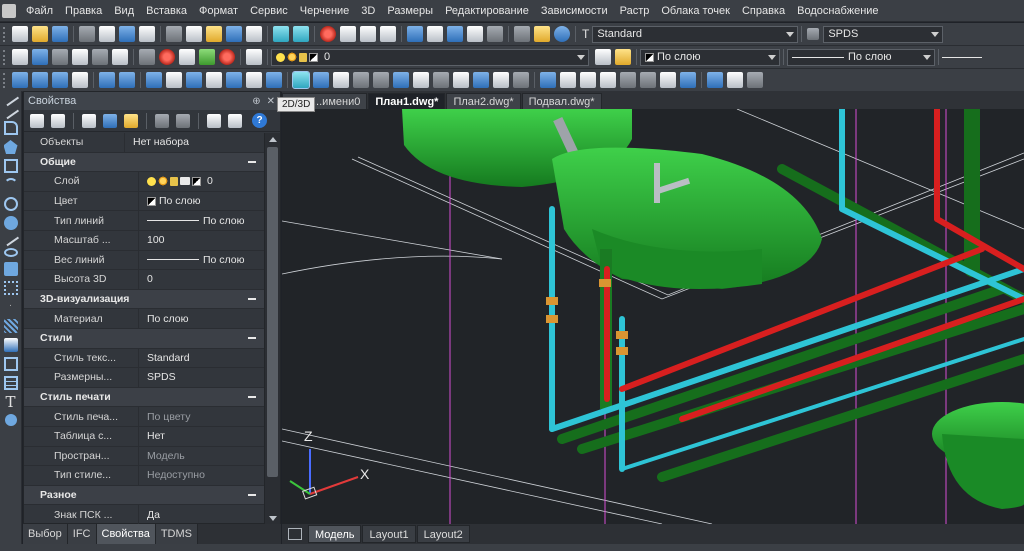 The height and width of the screenshot is (551, 1024). What do you see at coordinates (152, 101) in the screenshot?
I see `panel-titlebar: Свойства ⊕ ✕` at bounding box center [152, 101].